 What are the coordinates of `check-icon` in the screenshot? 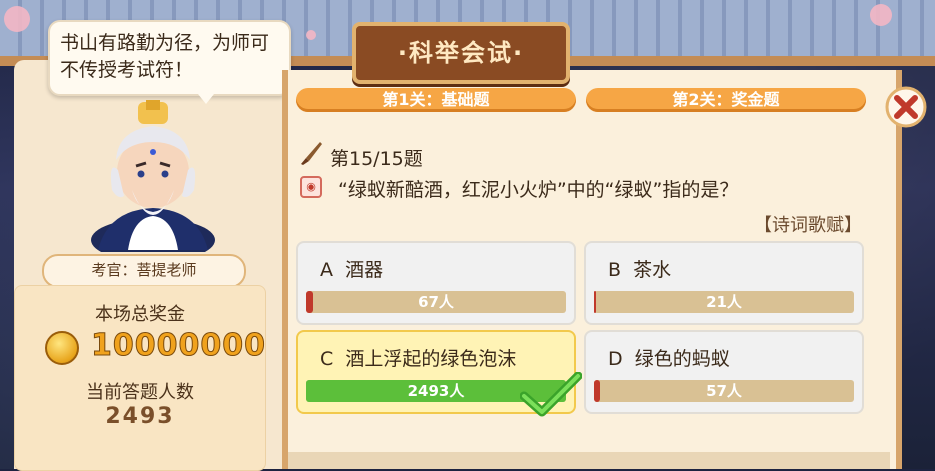 It's located at (551, 394).